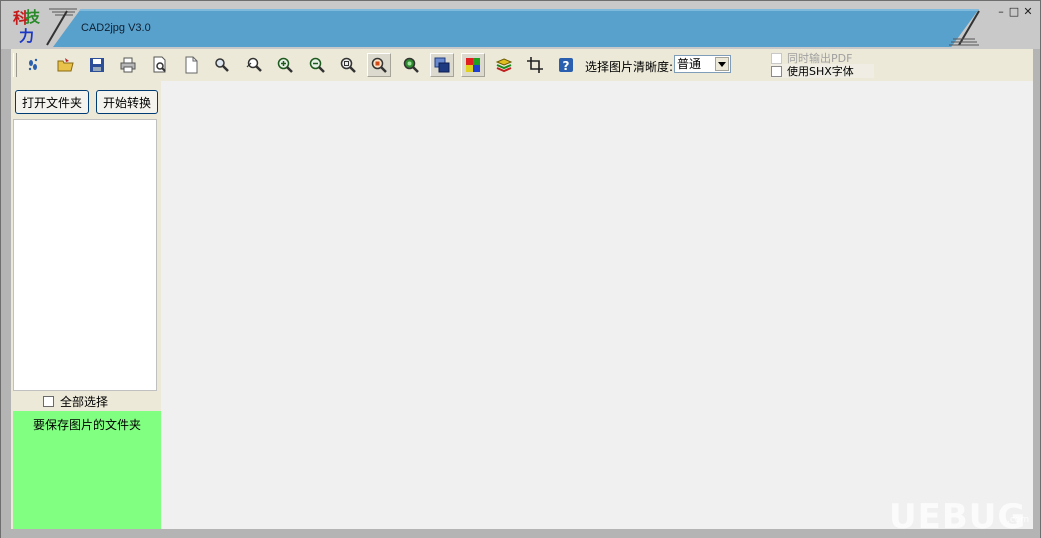  Describe the element at coordinates (27, 36) in the screenshot. I see `logo-char-3: 力` at that location.